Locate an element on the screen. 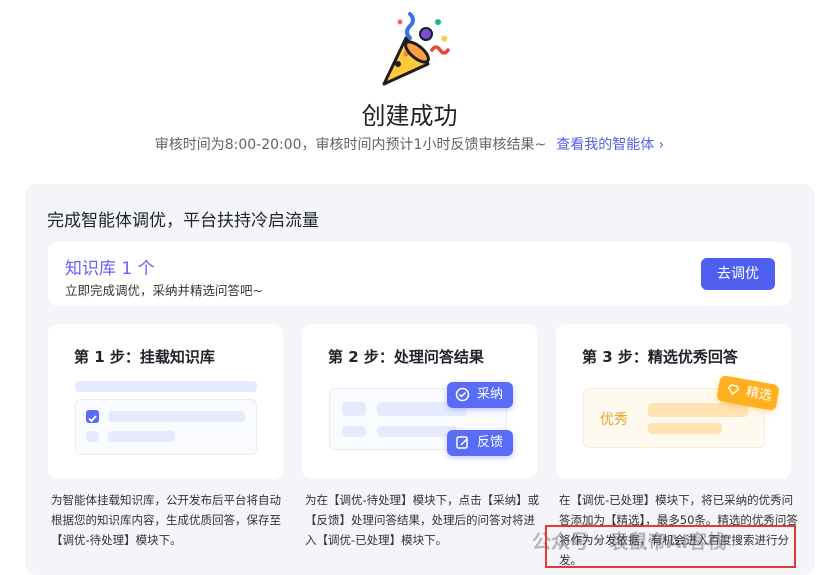  featured-label: 精选 is located at coordinates (759, 394).